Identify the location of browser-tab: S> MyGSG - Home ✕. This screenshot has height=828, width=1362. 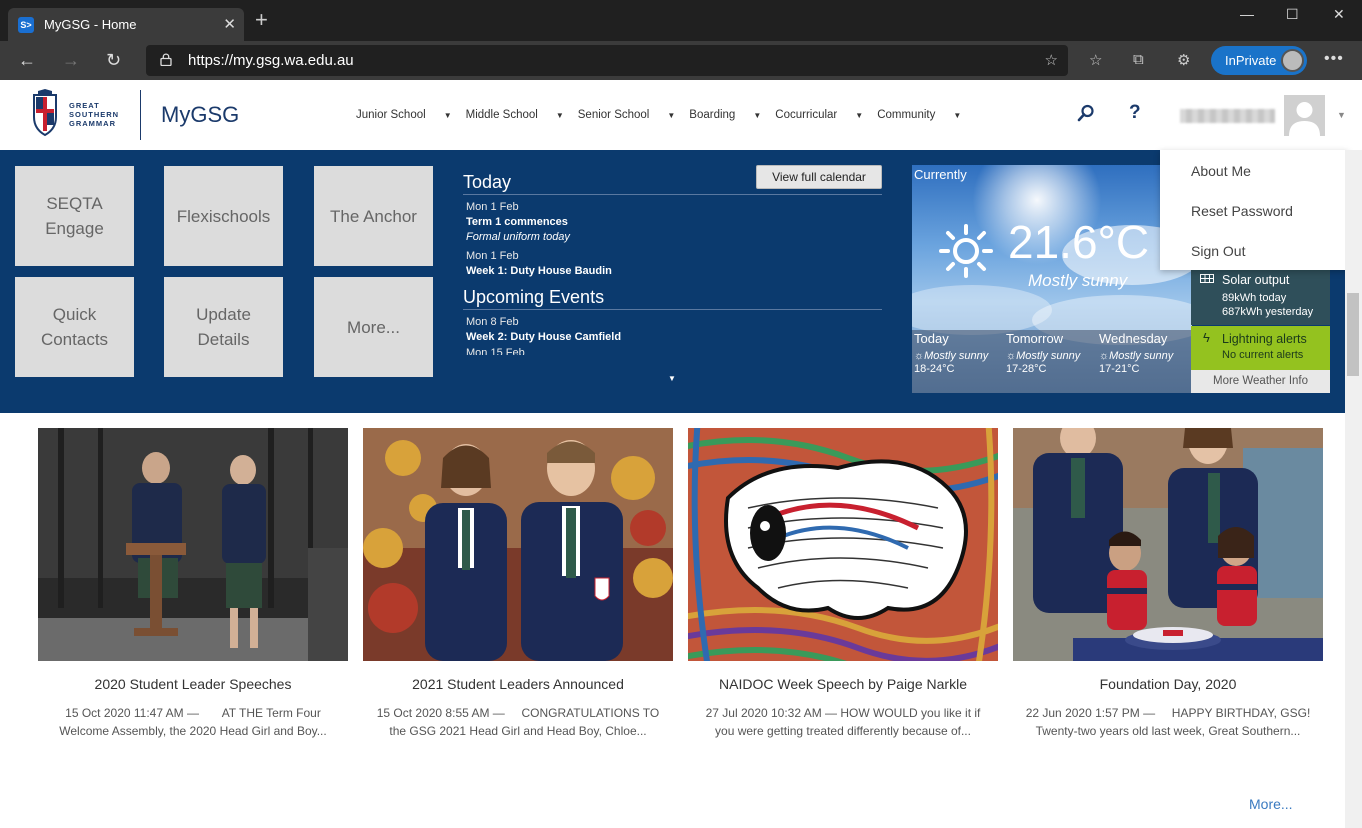
(126, 24).